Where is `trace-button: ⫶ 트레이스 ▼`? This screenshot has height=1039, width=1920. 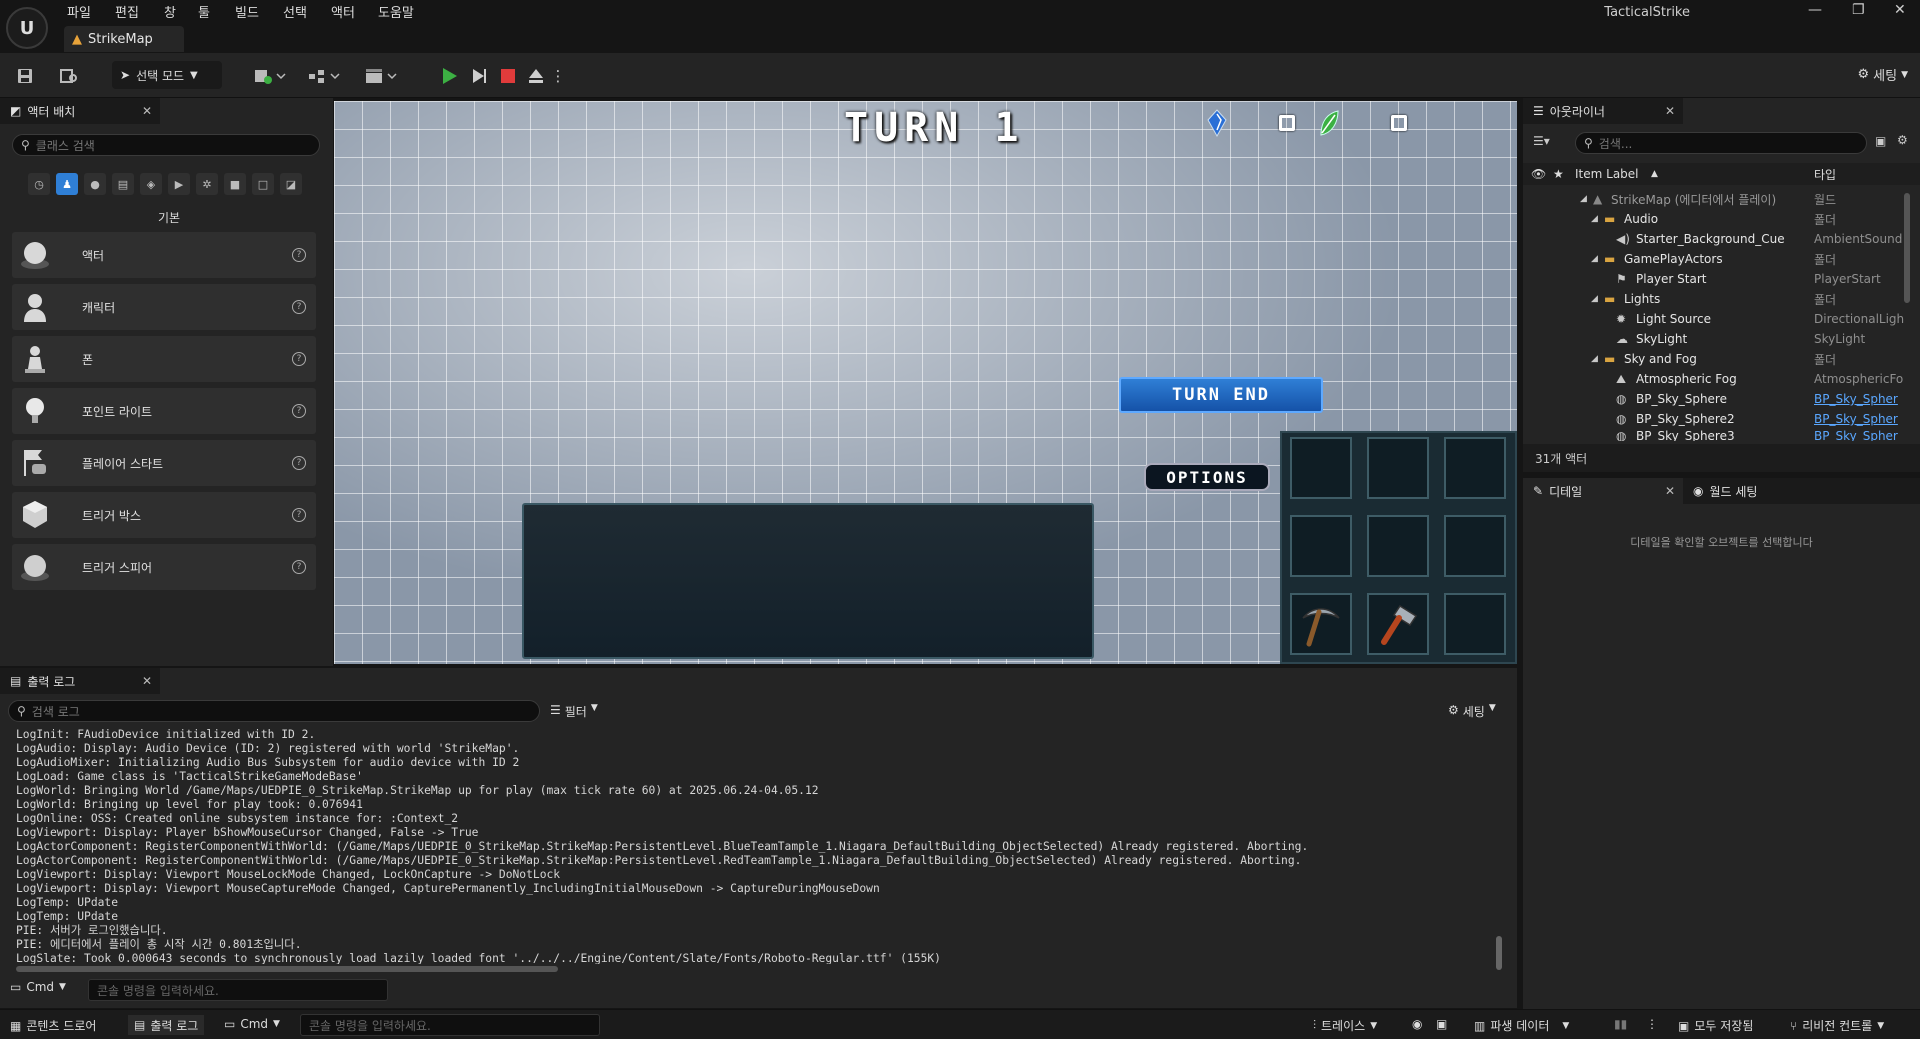 trace-button: ⫶ 트레이스 ▼ is located at coordinates (1345, 1025).